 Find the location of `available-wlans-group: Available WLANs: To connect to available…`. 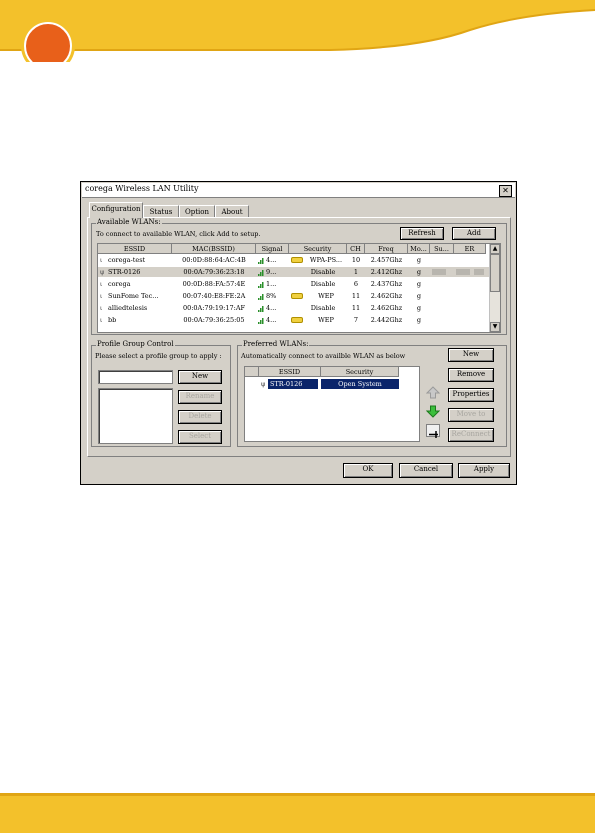

available-wlans-group: Available WLANs: To connect to available… is located at coordinates (299, 276).